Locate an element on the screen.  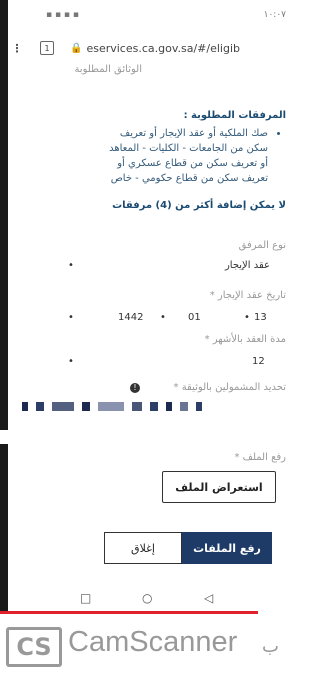
lease-month-select: 01 is located at coordinates (194, 317).